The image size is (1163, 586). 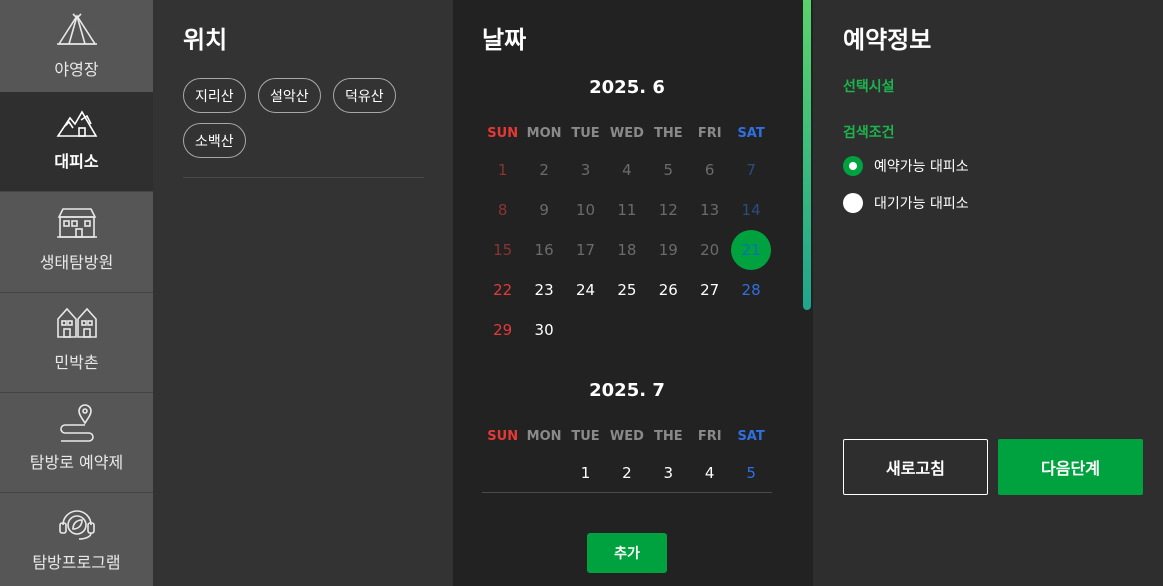 What do you see at coordinates (807, 155) in the screenshot?
I see `scrollbar-thumb` at bounding box center [807, 155].